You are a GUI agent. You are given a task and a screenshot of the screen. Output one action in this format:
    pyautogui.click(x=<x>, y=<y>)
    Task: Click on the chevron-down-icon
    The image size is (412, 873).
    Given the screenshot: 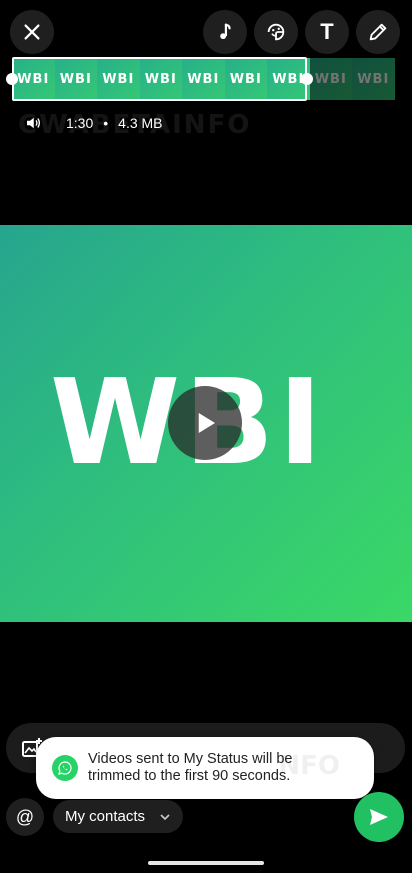 What is the action you would take?
    pyautogui.click(x=165, y=816)
    